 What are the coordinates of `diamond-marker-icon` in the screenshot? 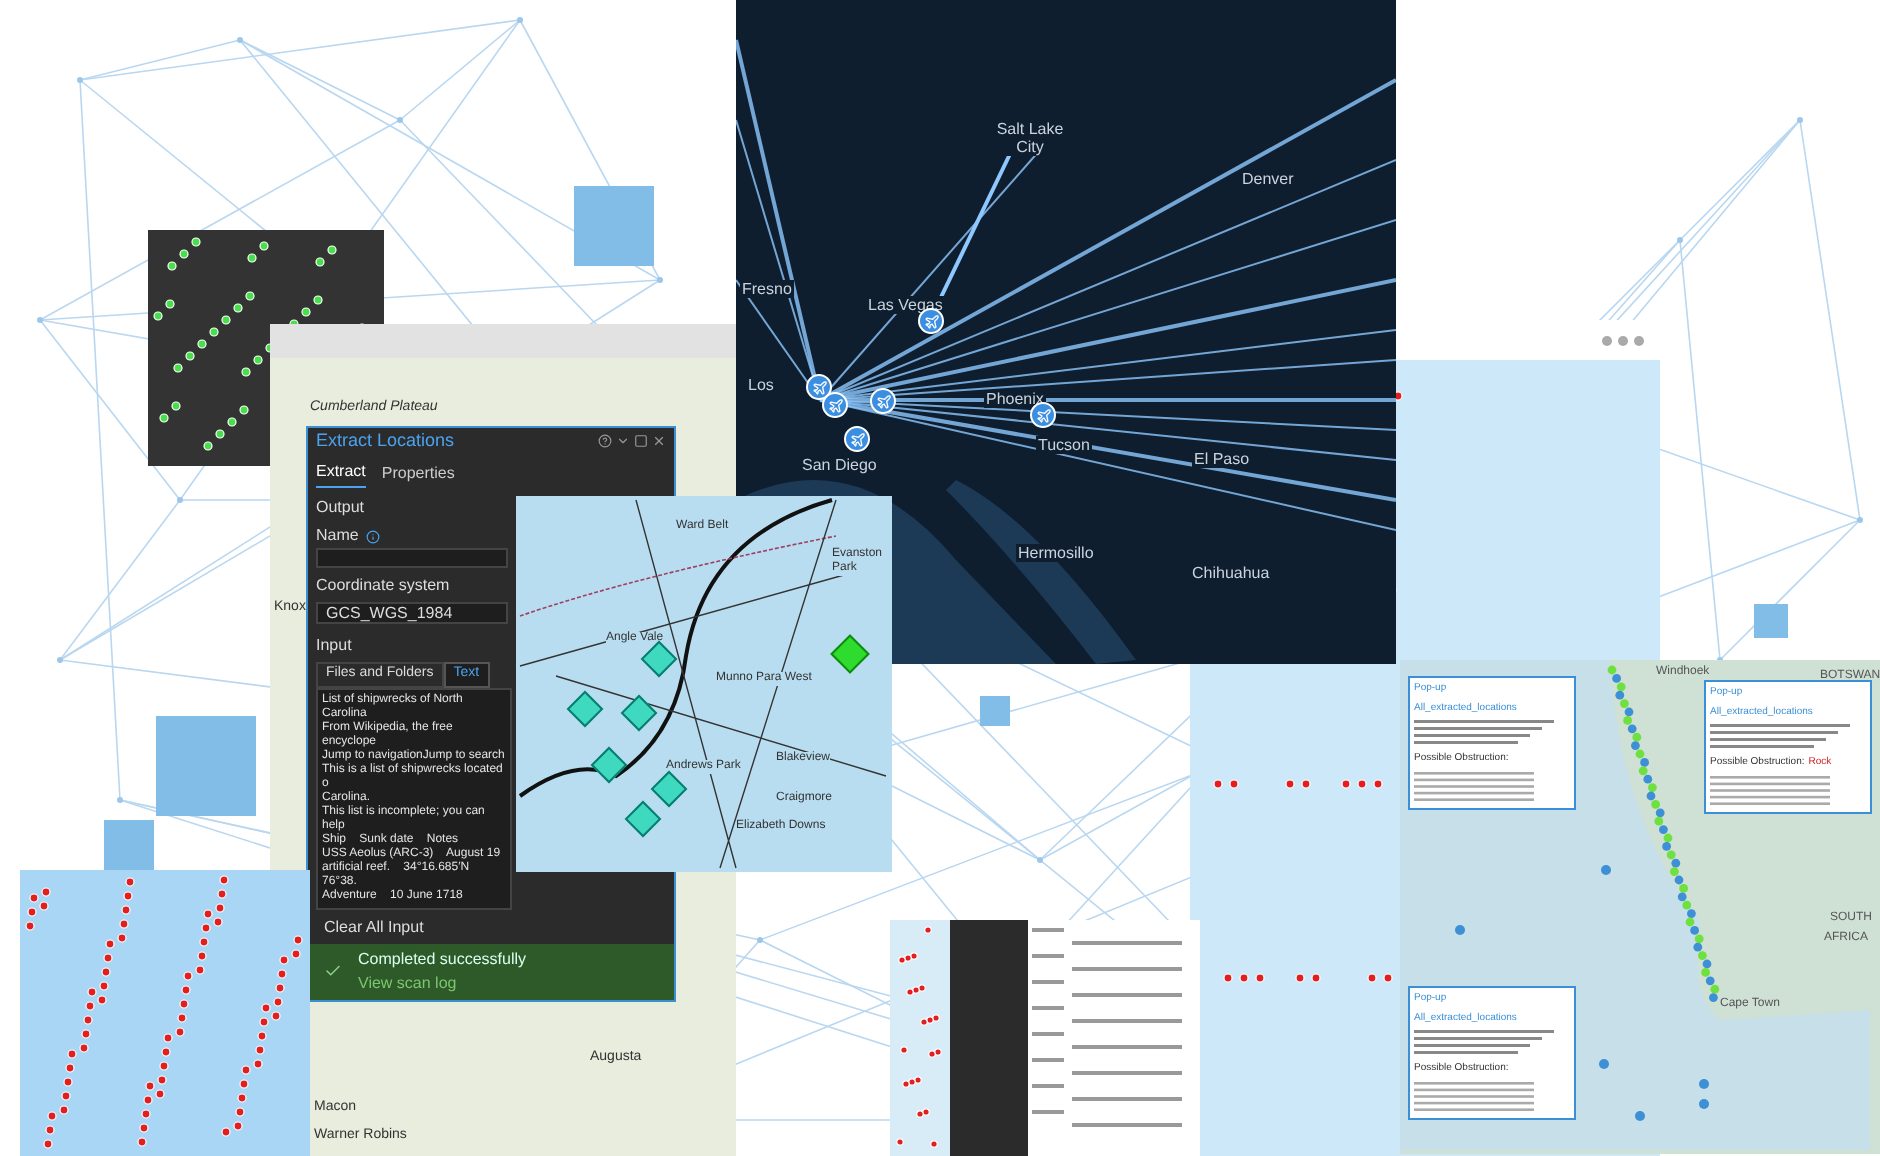 It's located at (639, 713).